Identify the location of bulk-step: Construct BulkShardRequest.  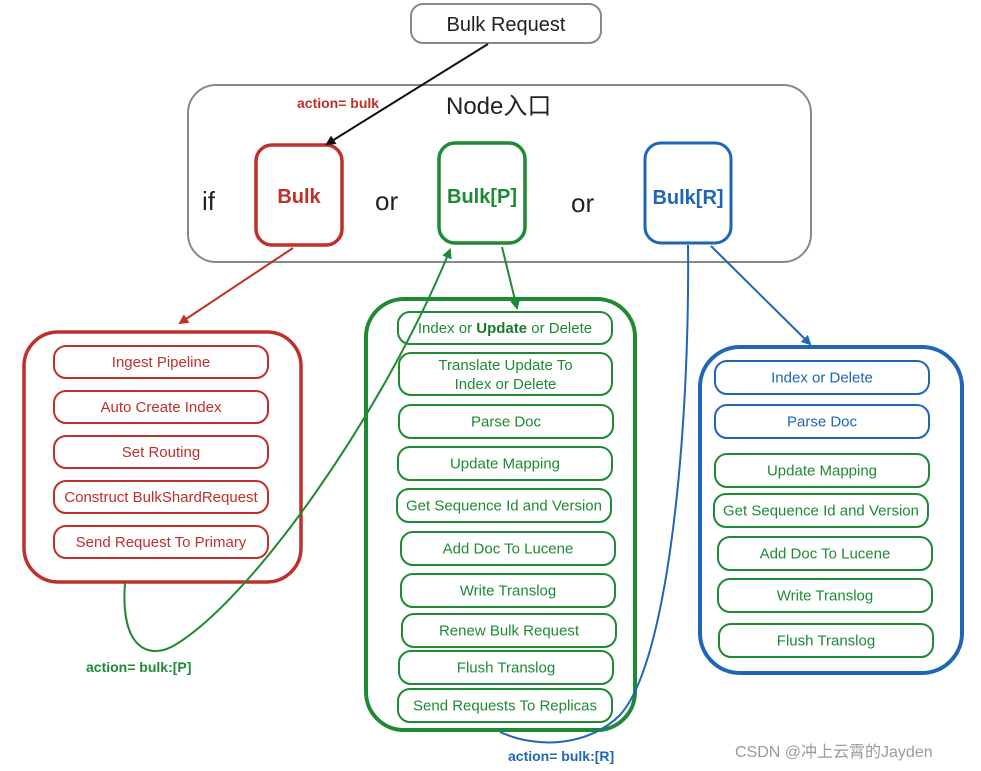
(161, 497).